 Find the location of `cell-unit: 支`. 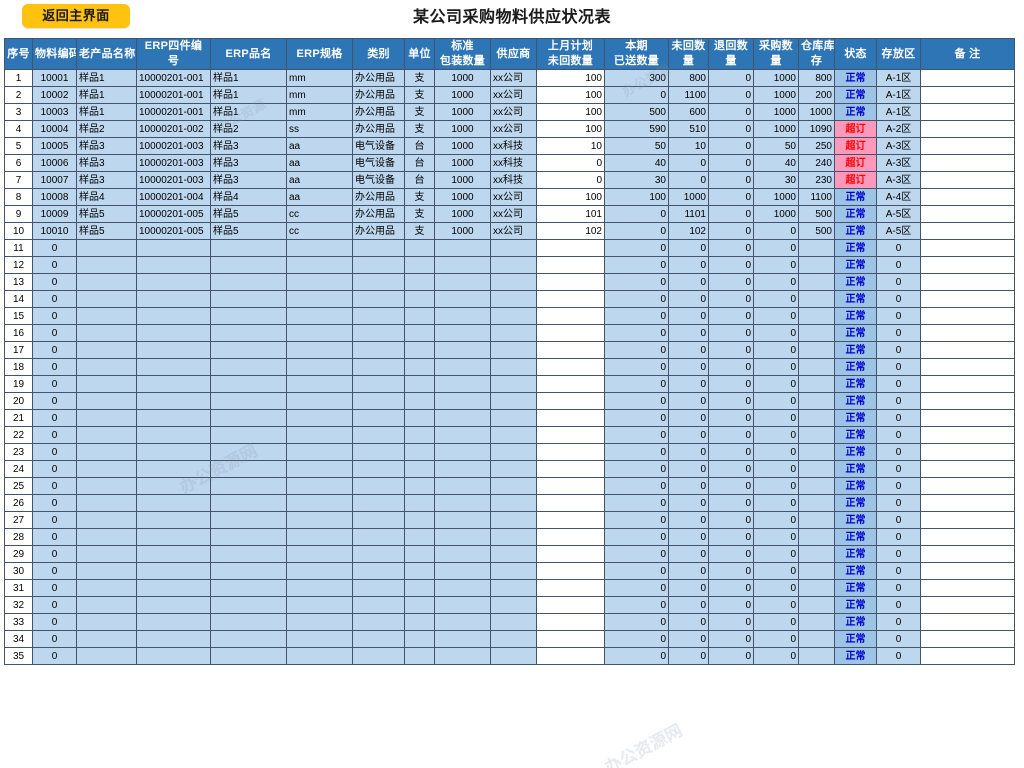

cell-unit: 支 is located at coordinates (419, 95).